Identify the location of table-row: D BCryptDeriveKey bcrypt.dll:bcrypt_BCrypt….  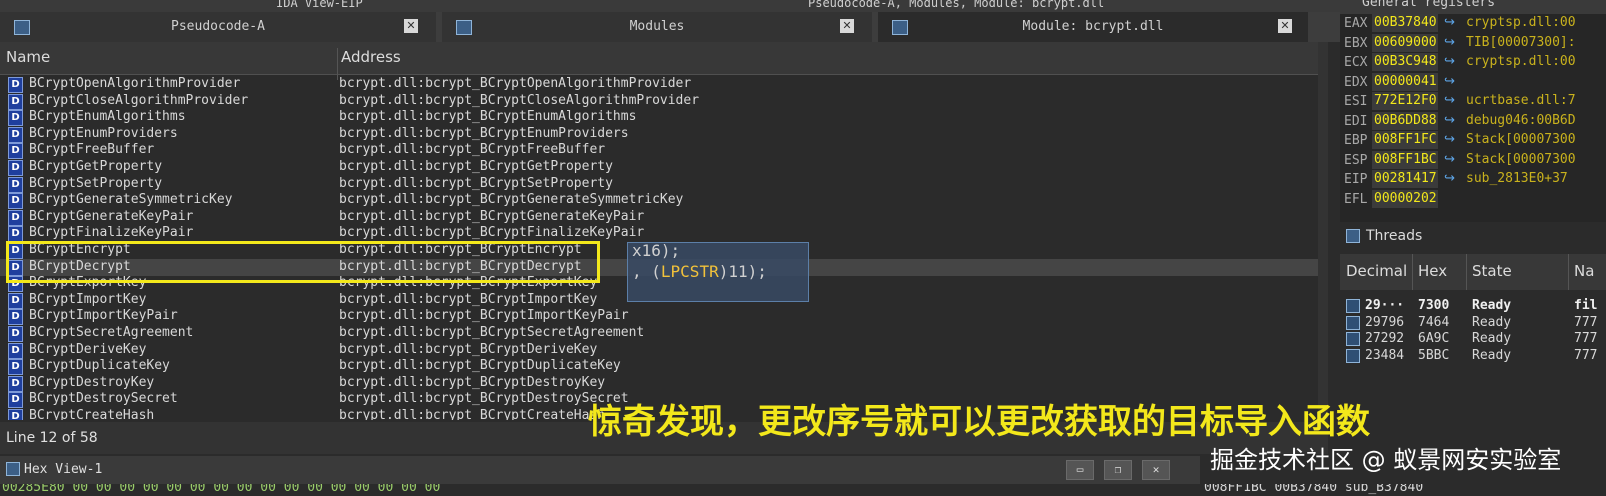
(659, 350).